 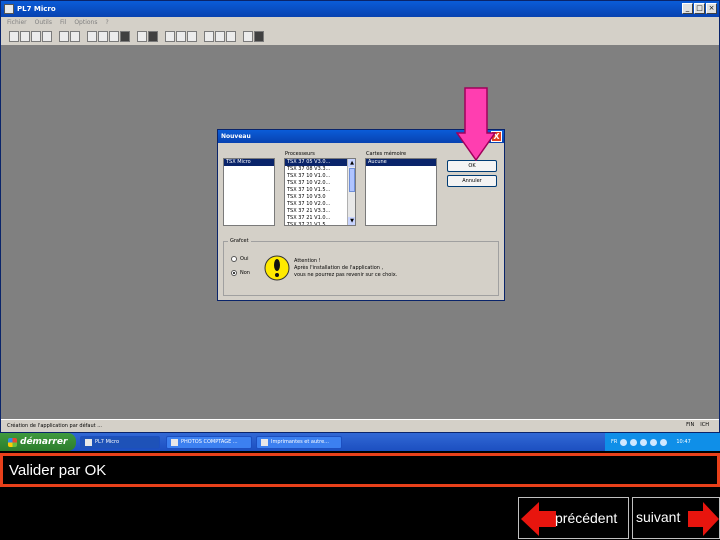 I want to click on radio-no: Non, so click(x=240, y=273).